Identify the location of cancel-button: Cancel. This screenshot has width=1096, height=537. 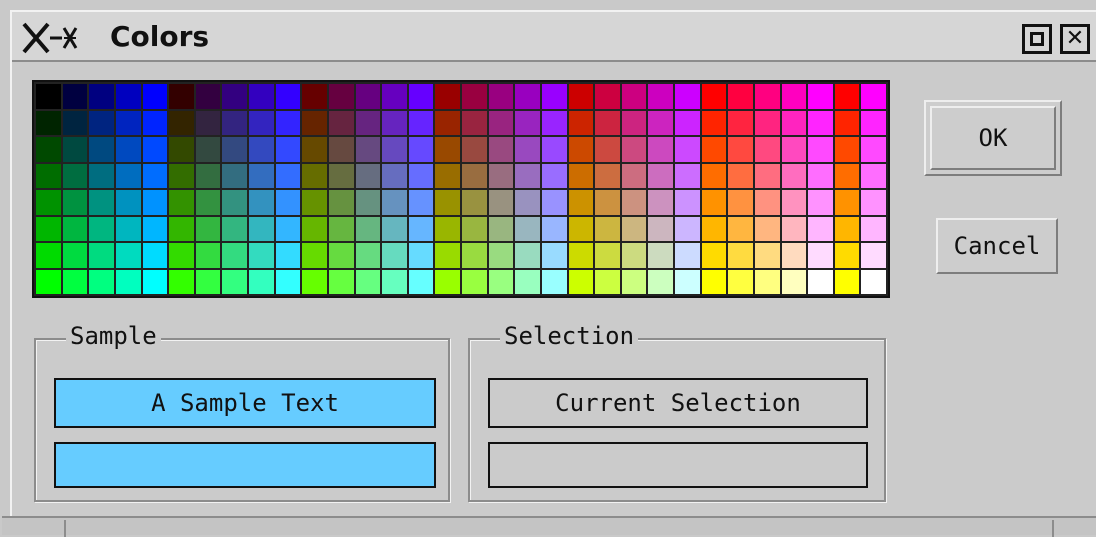
(997, 246).